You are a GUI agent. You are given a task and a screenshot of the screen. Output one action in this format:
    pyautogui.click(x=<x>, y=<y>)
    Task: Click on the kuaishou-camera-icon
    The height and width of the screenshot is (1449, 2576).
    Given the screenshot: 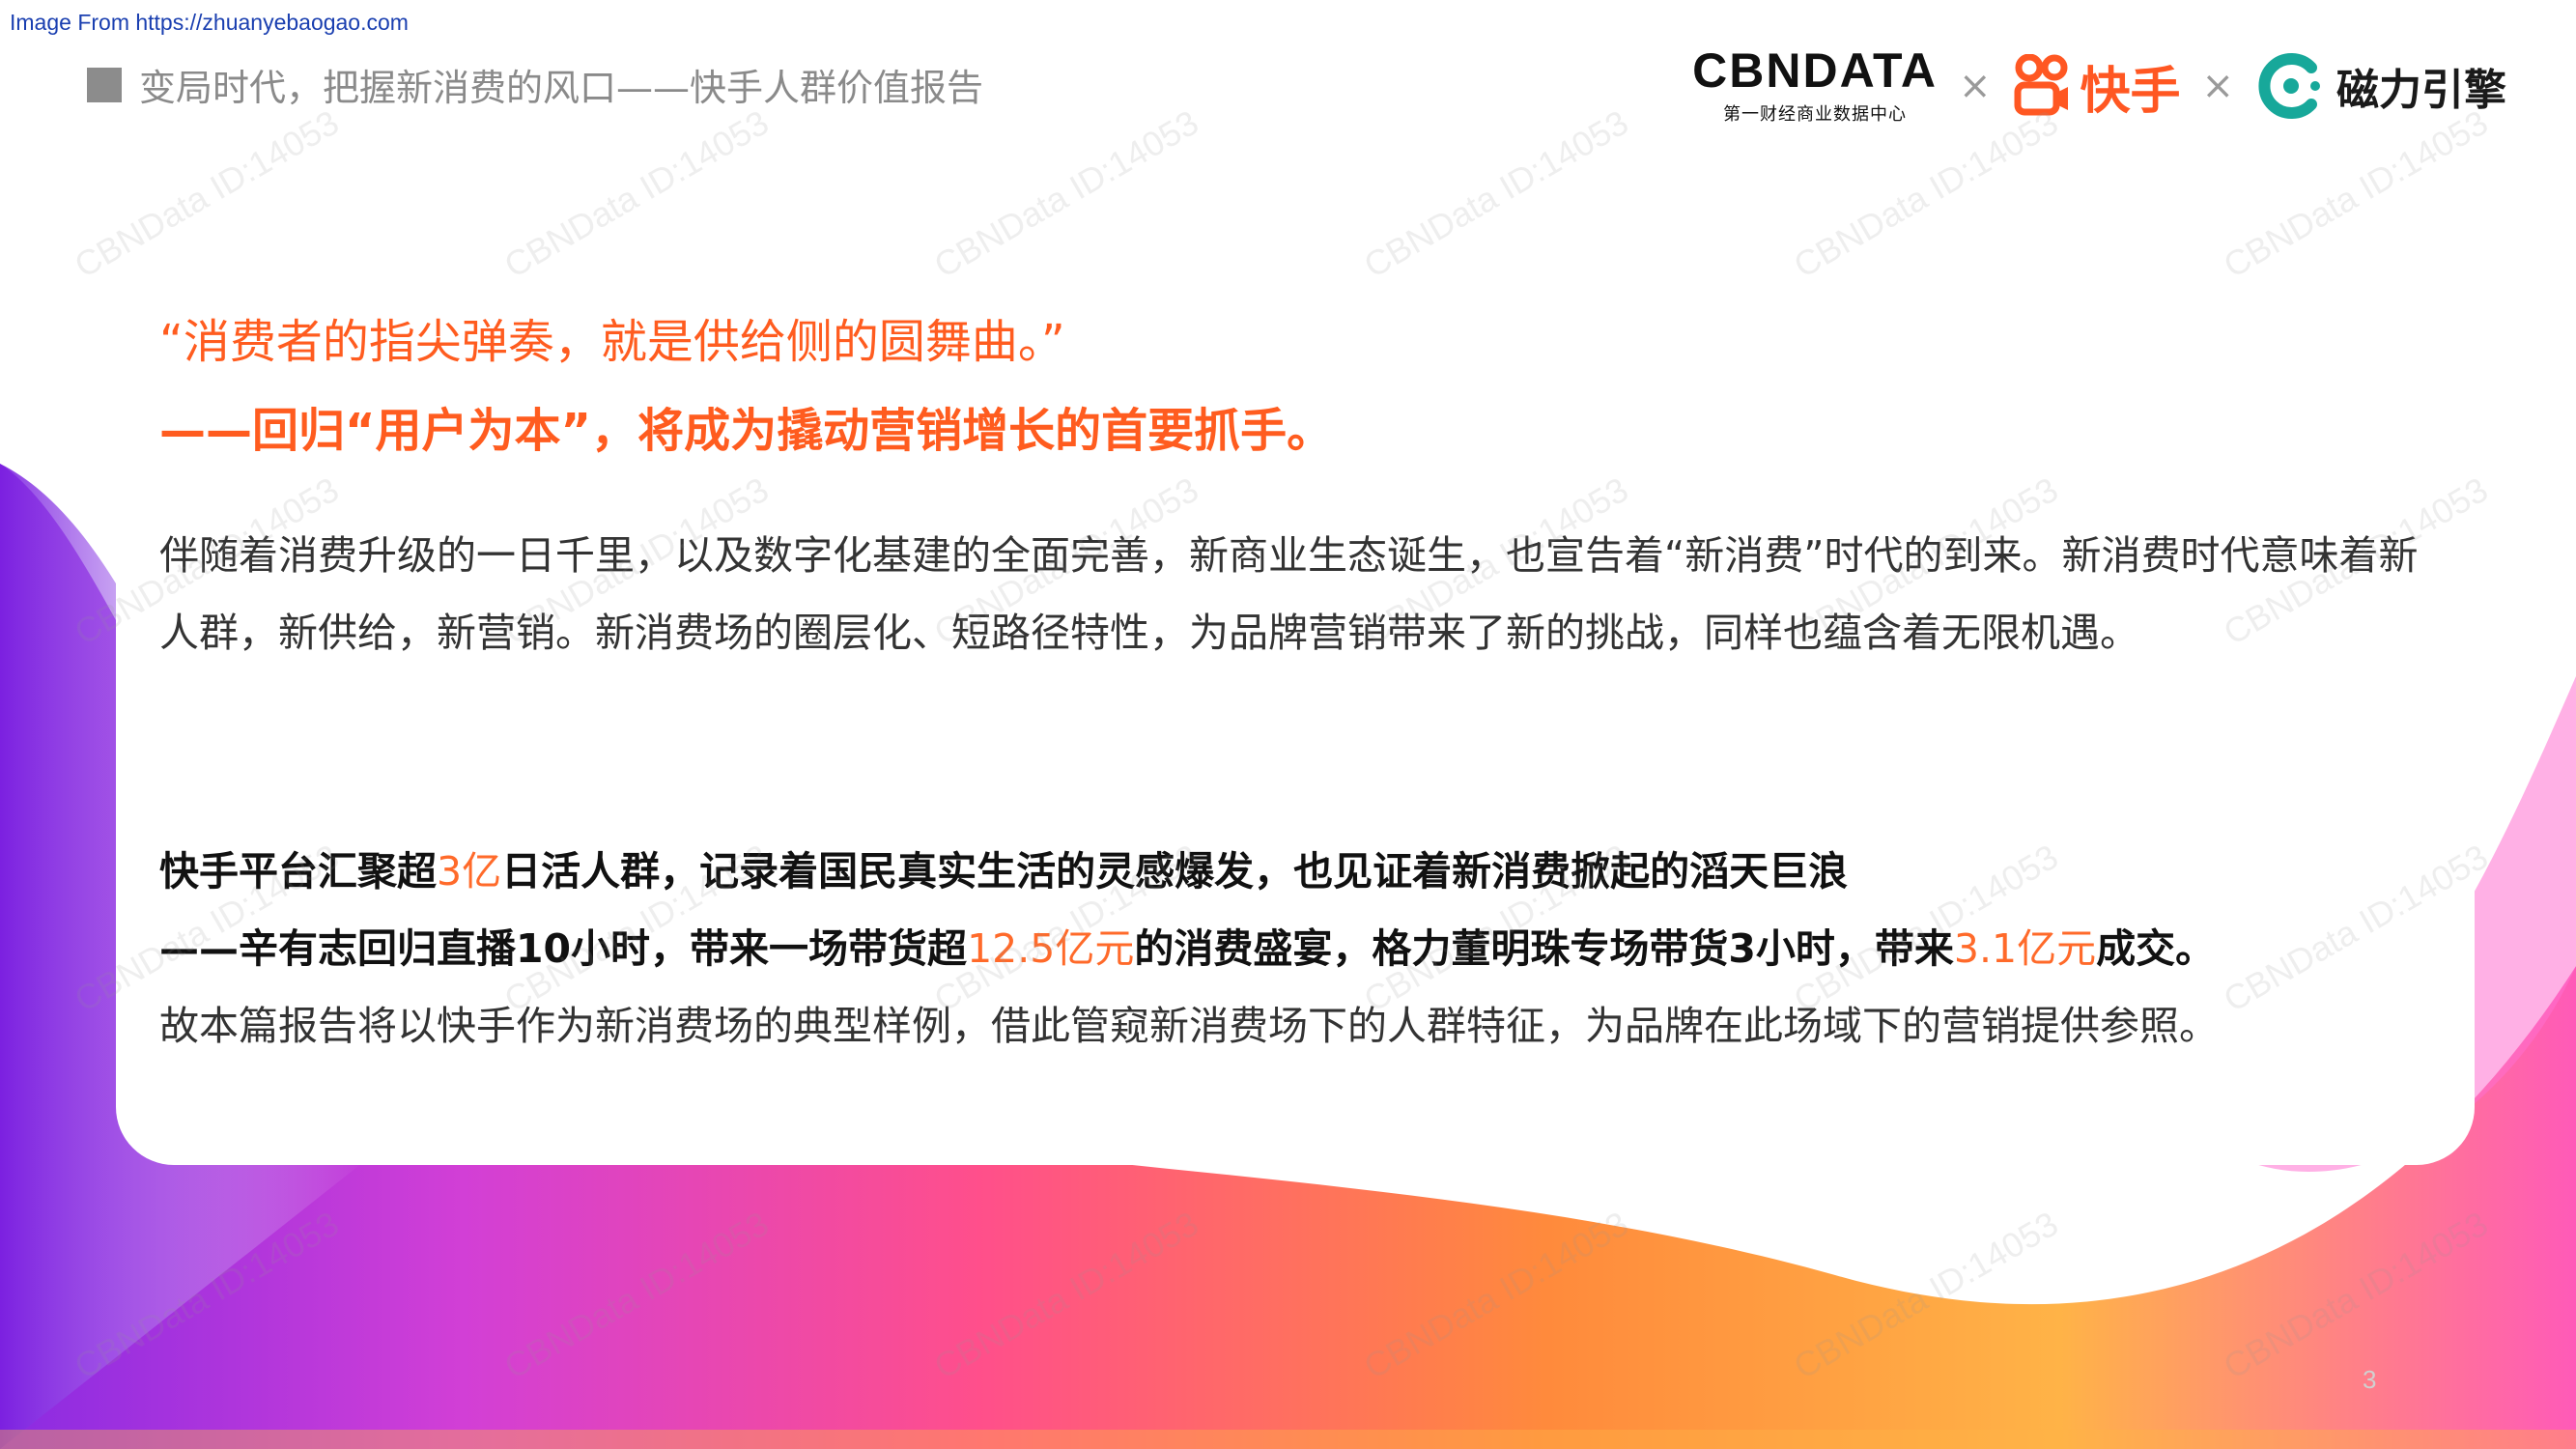 What is the action you would take?
    pyautogui.click(x=2041, y=85)
    